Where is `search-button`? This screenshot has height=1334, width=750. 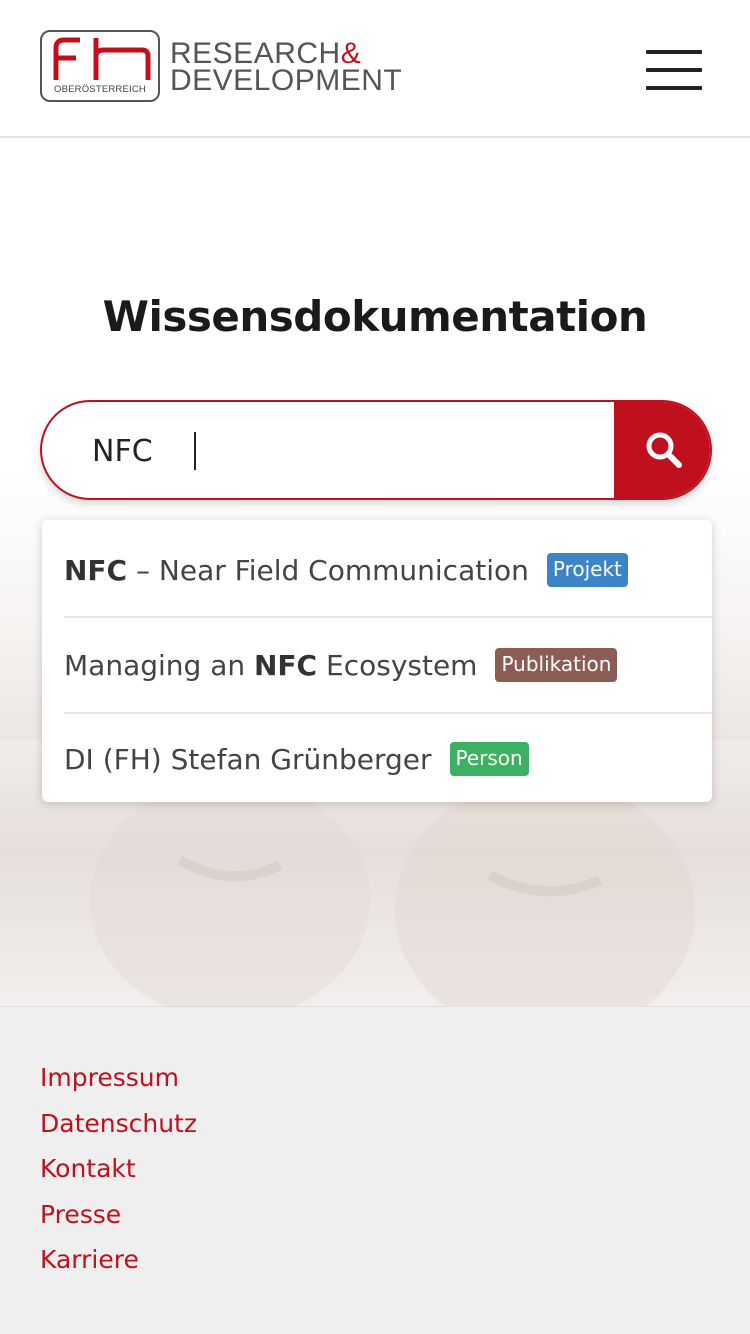 search-button is located at coordinates (662, 450).